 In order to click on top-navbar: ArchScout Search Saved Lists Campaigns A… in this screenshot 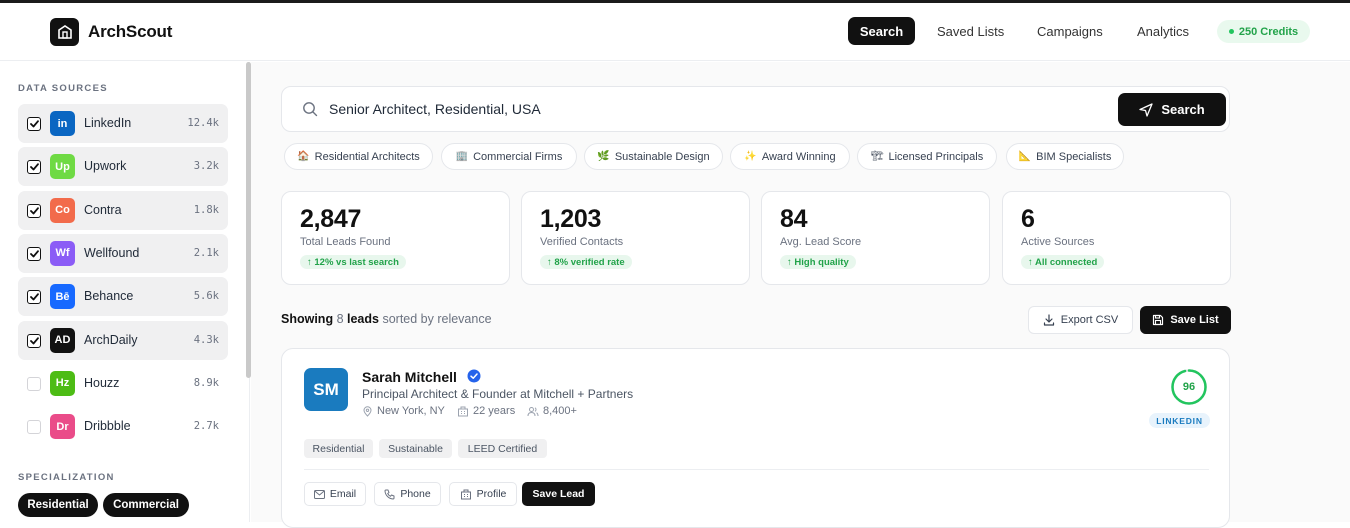, I will do `click(675, 32)`.